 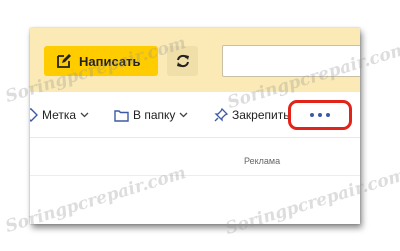 I want to click on ad-label: Реклама, so click(x=262, y=161).